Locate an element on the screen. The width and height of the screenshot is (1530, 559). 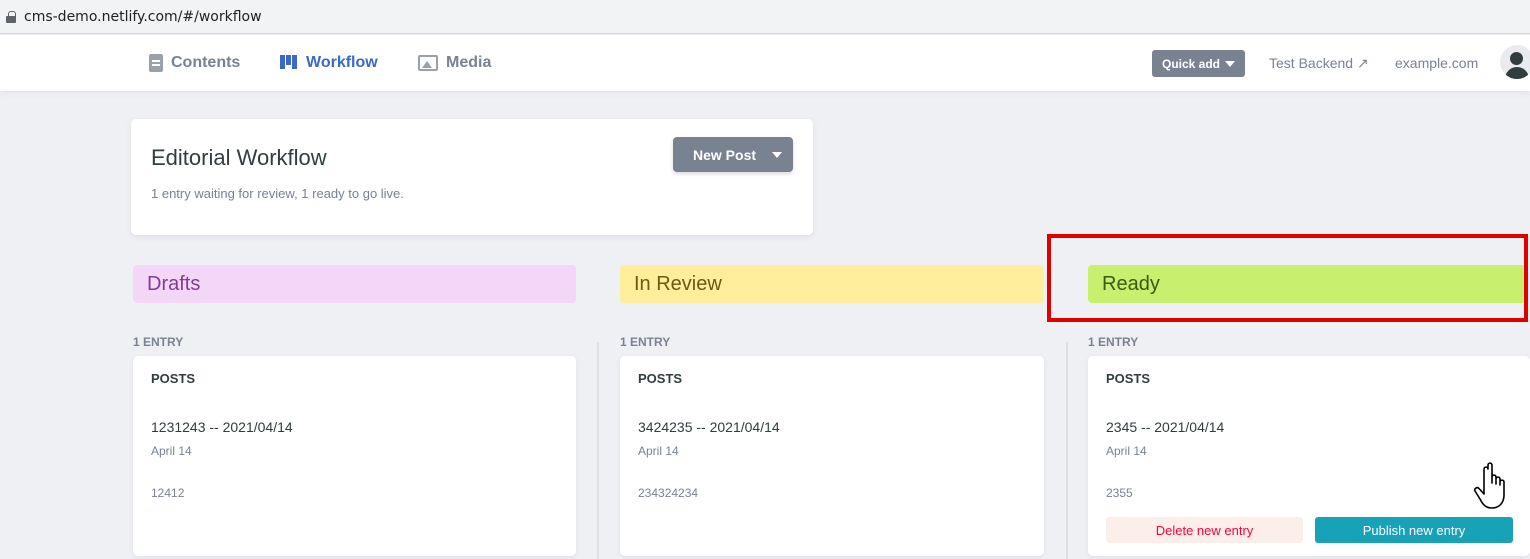
column-header-drafts: Drafts is located at coordinates (354, 284).